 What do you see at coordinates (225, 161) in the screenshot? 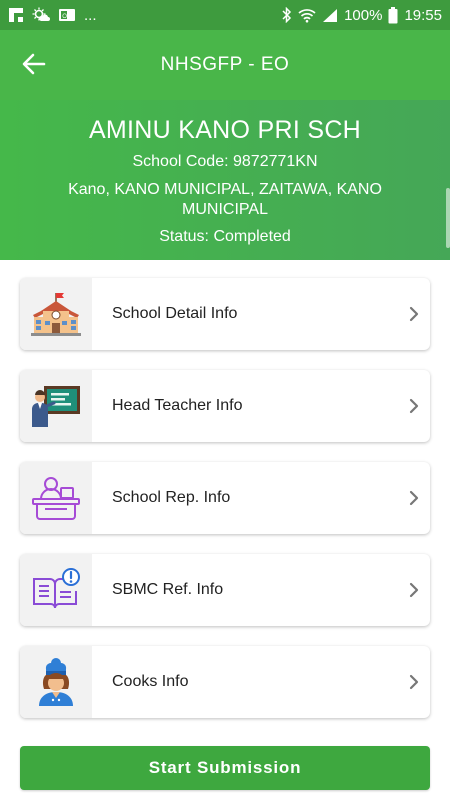
I see `school-code: School Code: 9872771KN` at bounding box center [225, 161].